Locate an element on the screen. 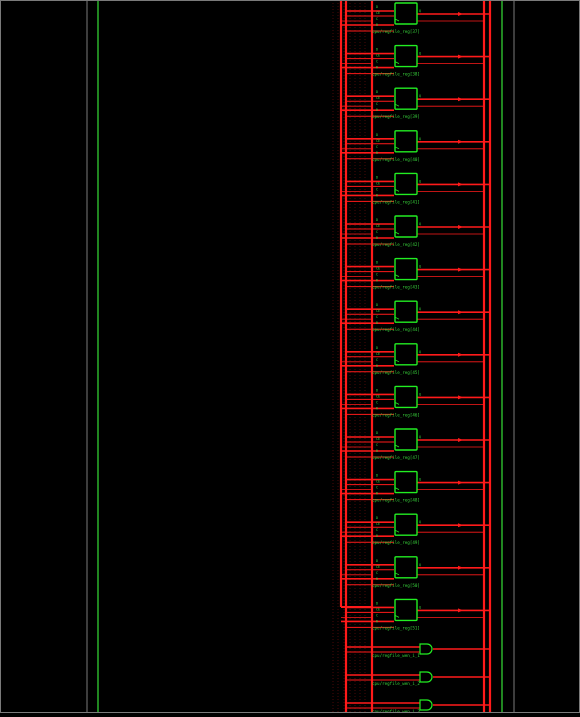  register-cell: DCECRQcpu/regfile_reg[40] is located at coordinates (415, 146).